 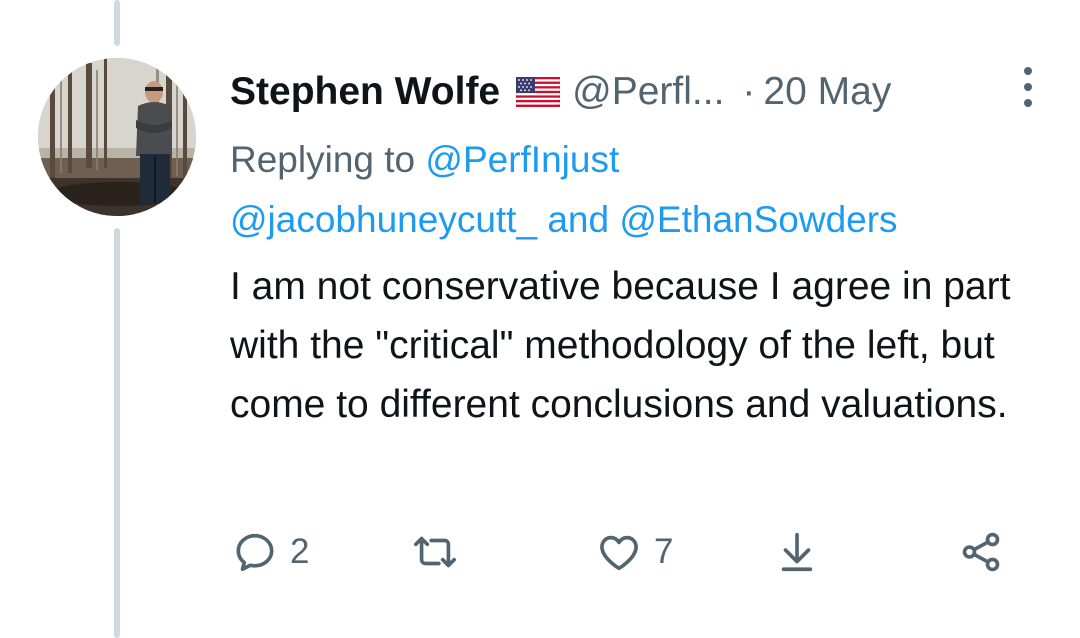 I want to click on like-button: 7, so click(x=634, y=552).